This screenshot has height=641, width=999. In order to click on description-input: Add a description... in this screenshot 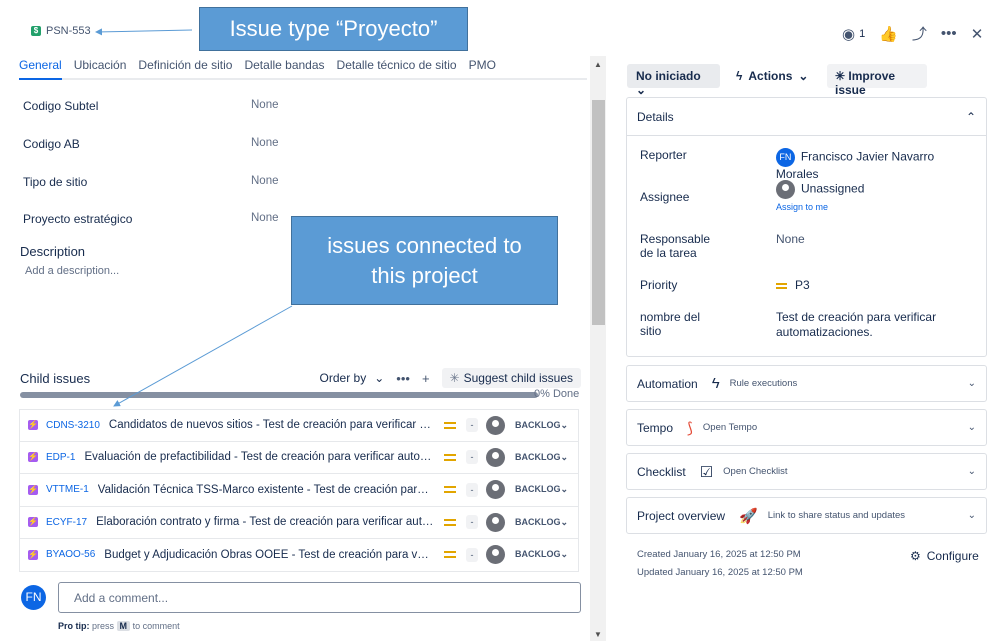, I will do `click(72, 271)`.